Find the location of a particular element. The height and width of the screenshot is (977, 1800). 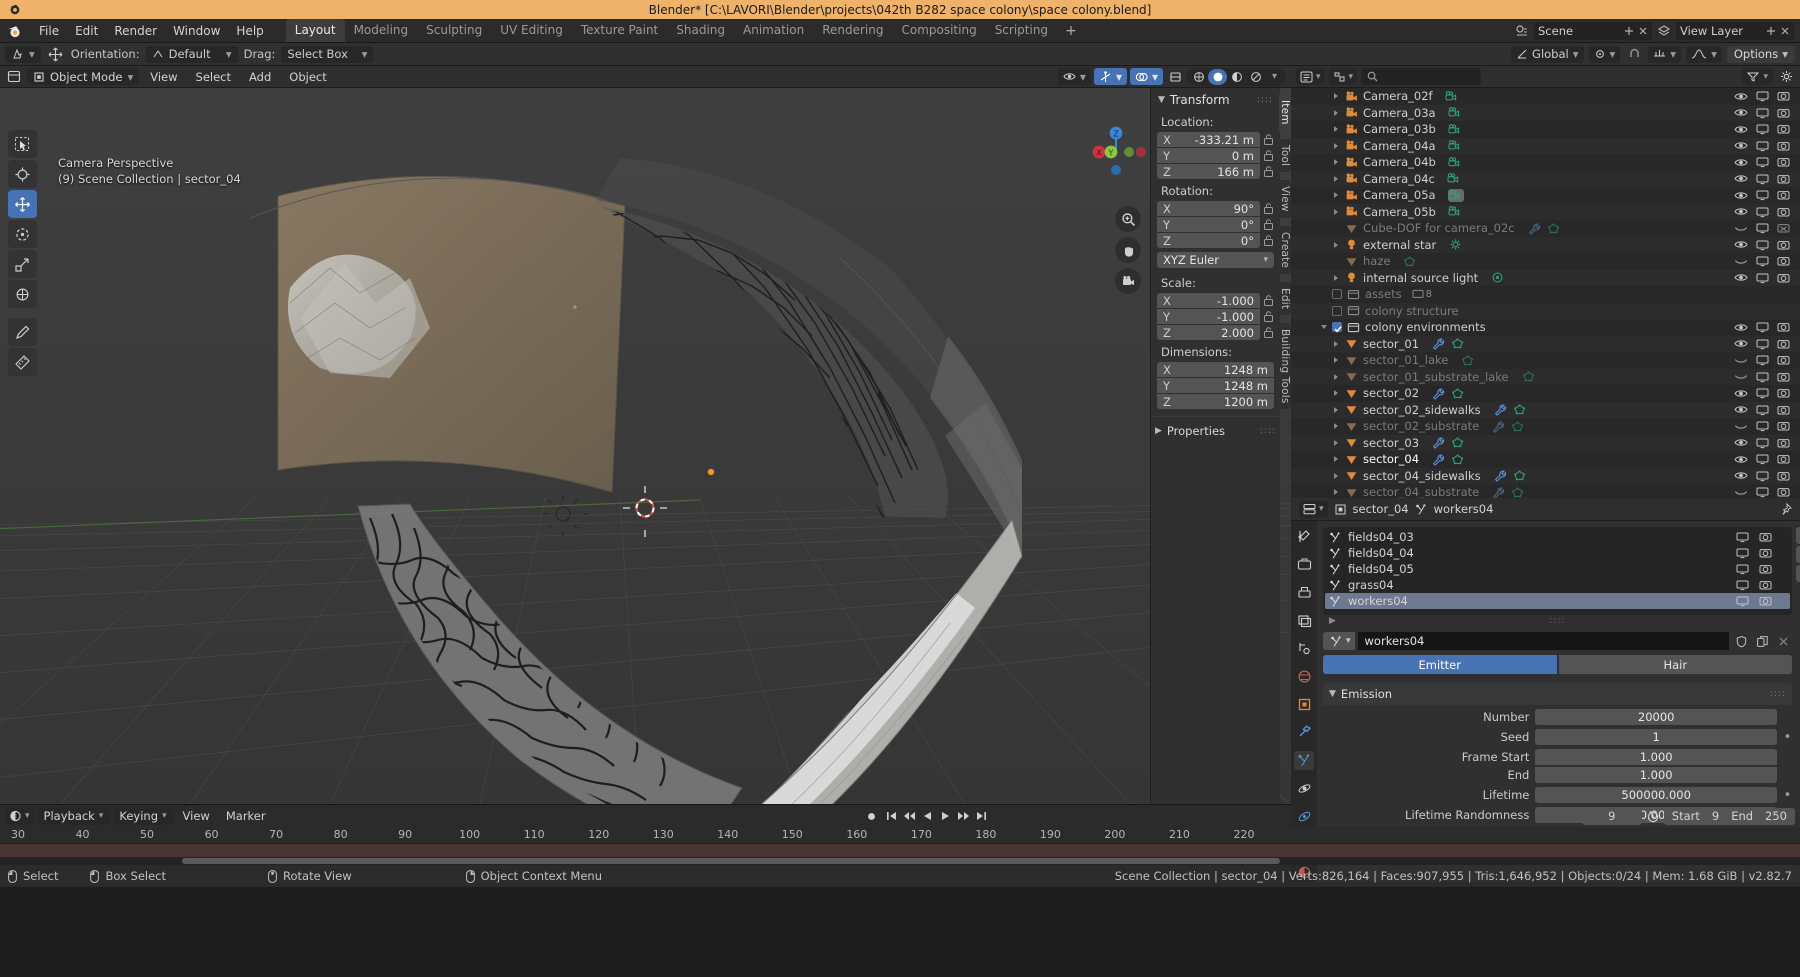

rotation-x-row: X 90° is located at coordinates (1215, 208).